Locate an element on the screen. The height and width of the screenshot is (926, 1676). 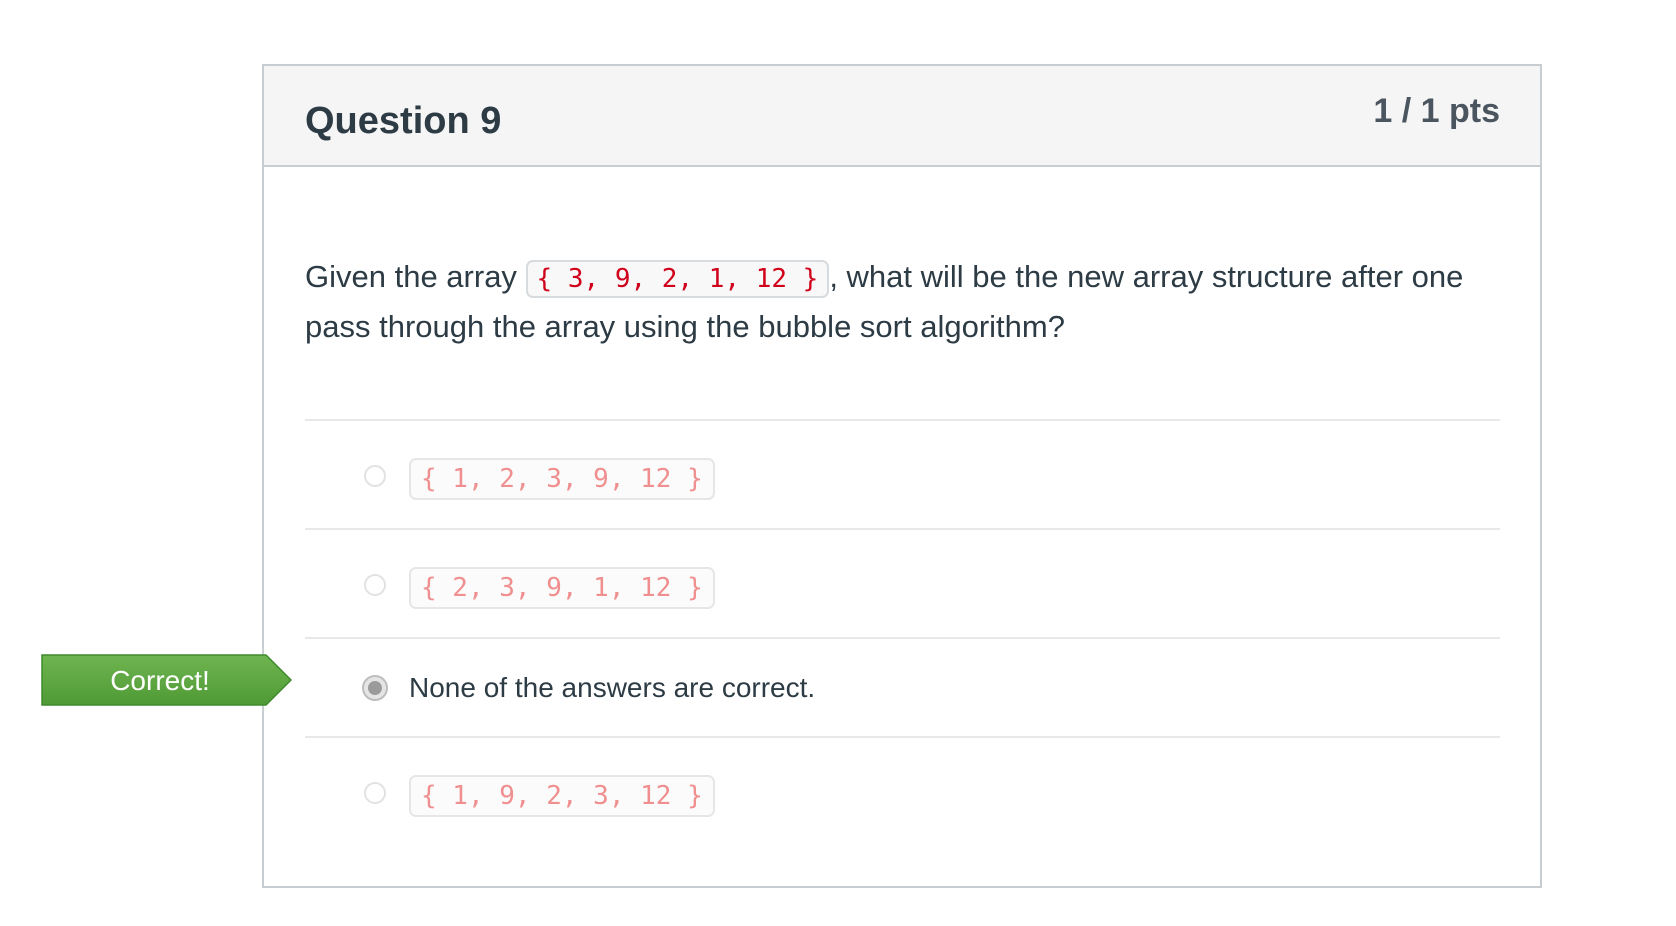
question-title: Question 9 is located at coordinates (403, 121).